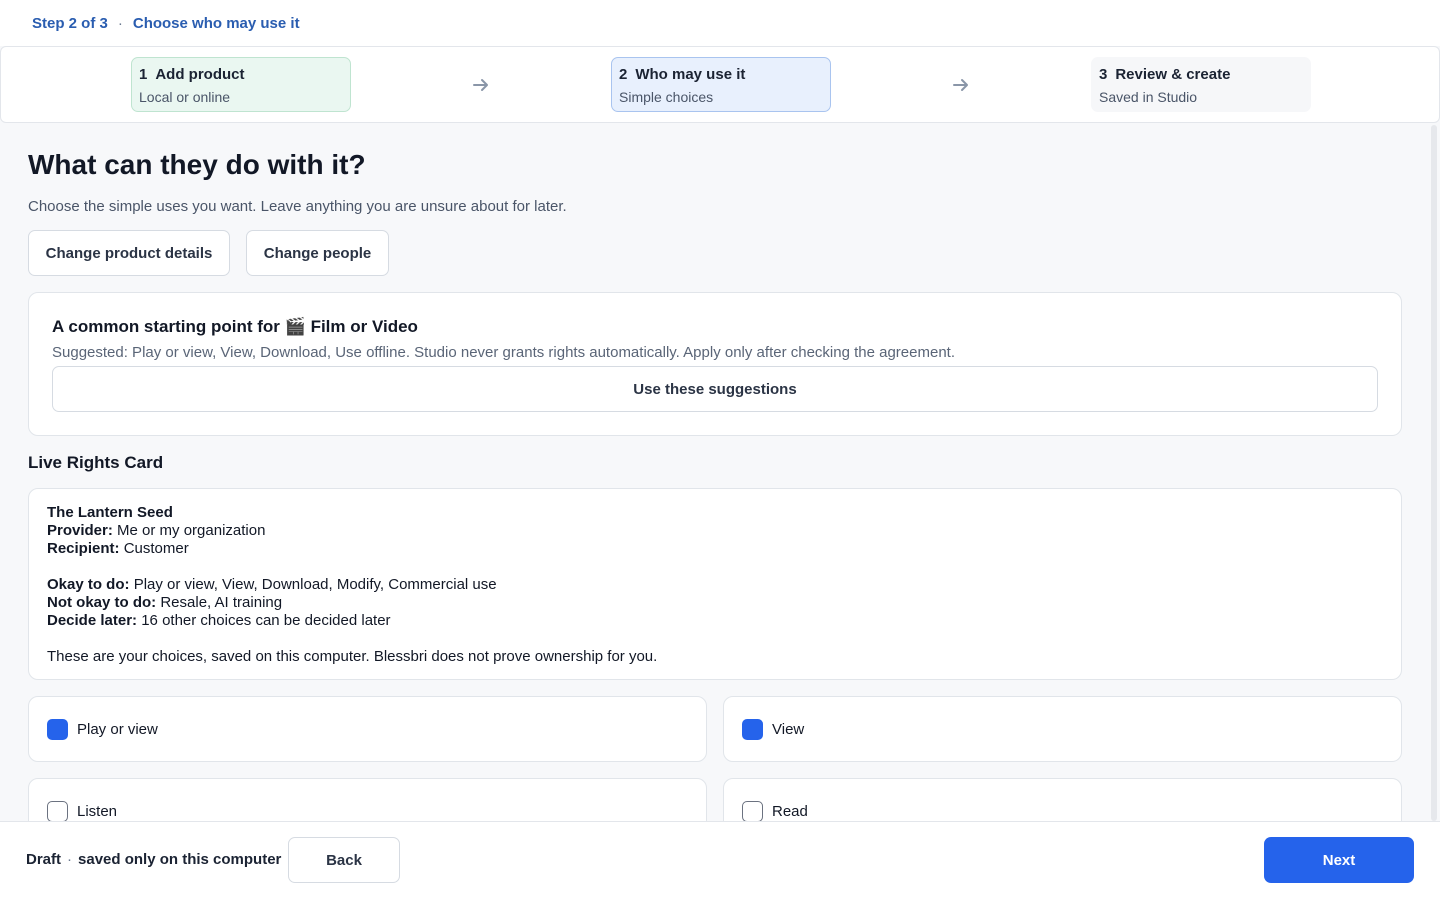 The image size is (1440, 900). I want to click on recipient-label: Recipient:, so click(83, 548).